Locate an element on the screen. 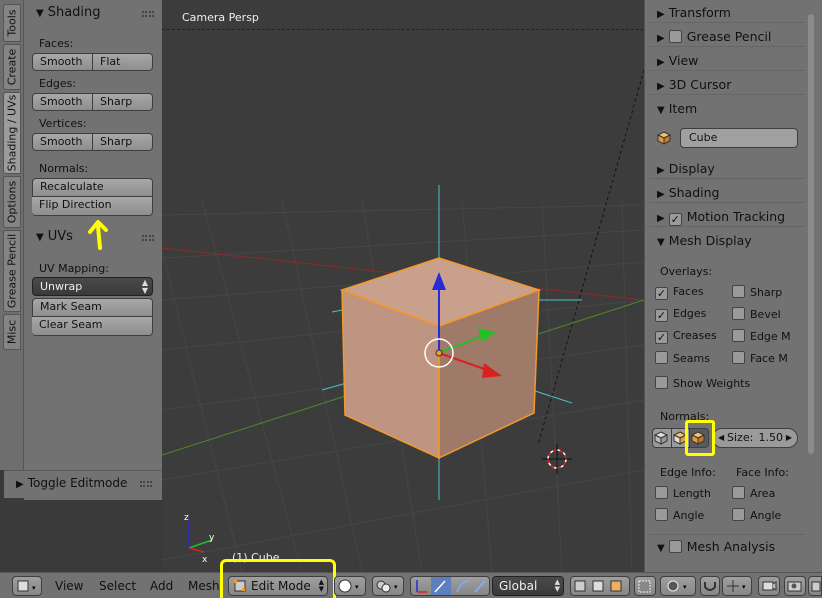 Image resolution: width=822 pixels, height=598 pixels. tab-options: Options is located at coordinates (12, 202).